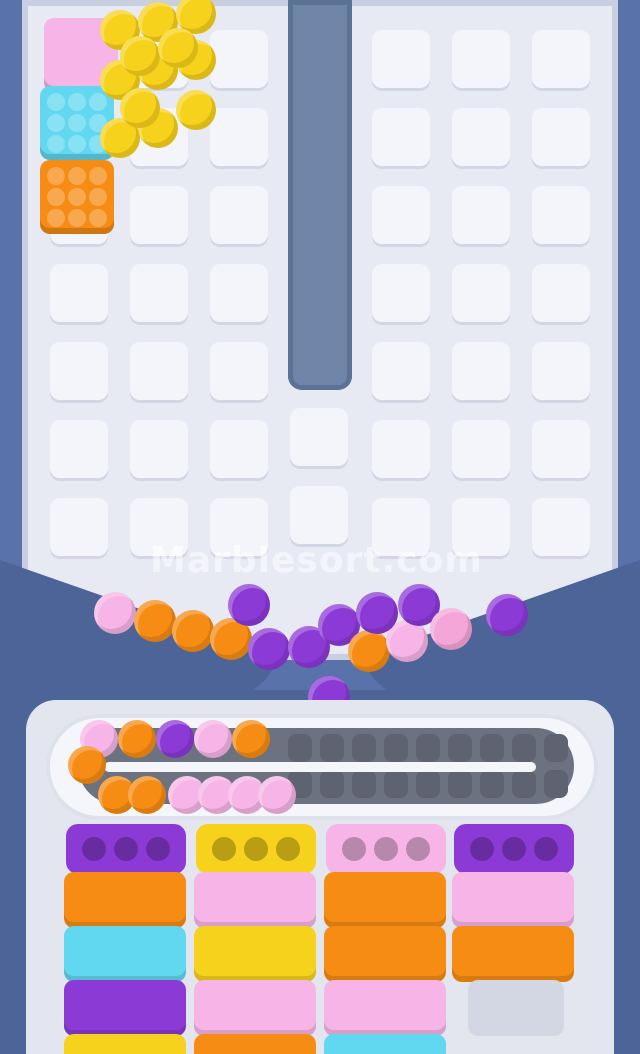  Describe the element at coordinates (77, 197) in the screenshot. I see `orange-marble-block` at that location.